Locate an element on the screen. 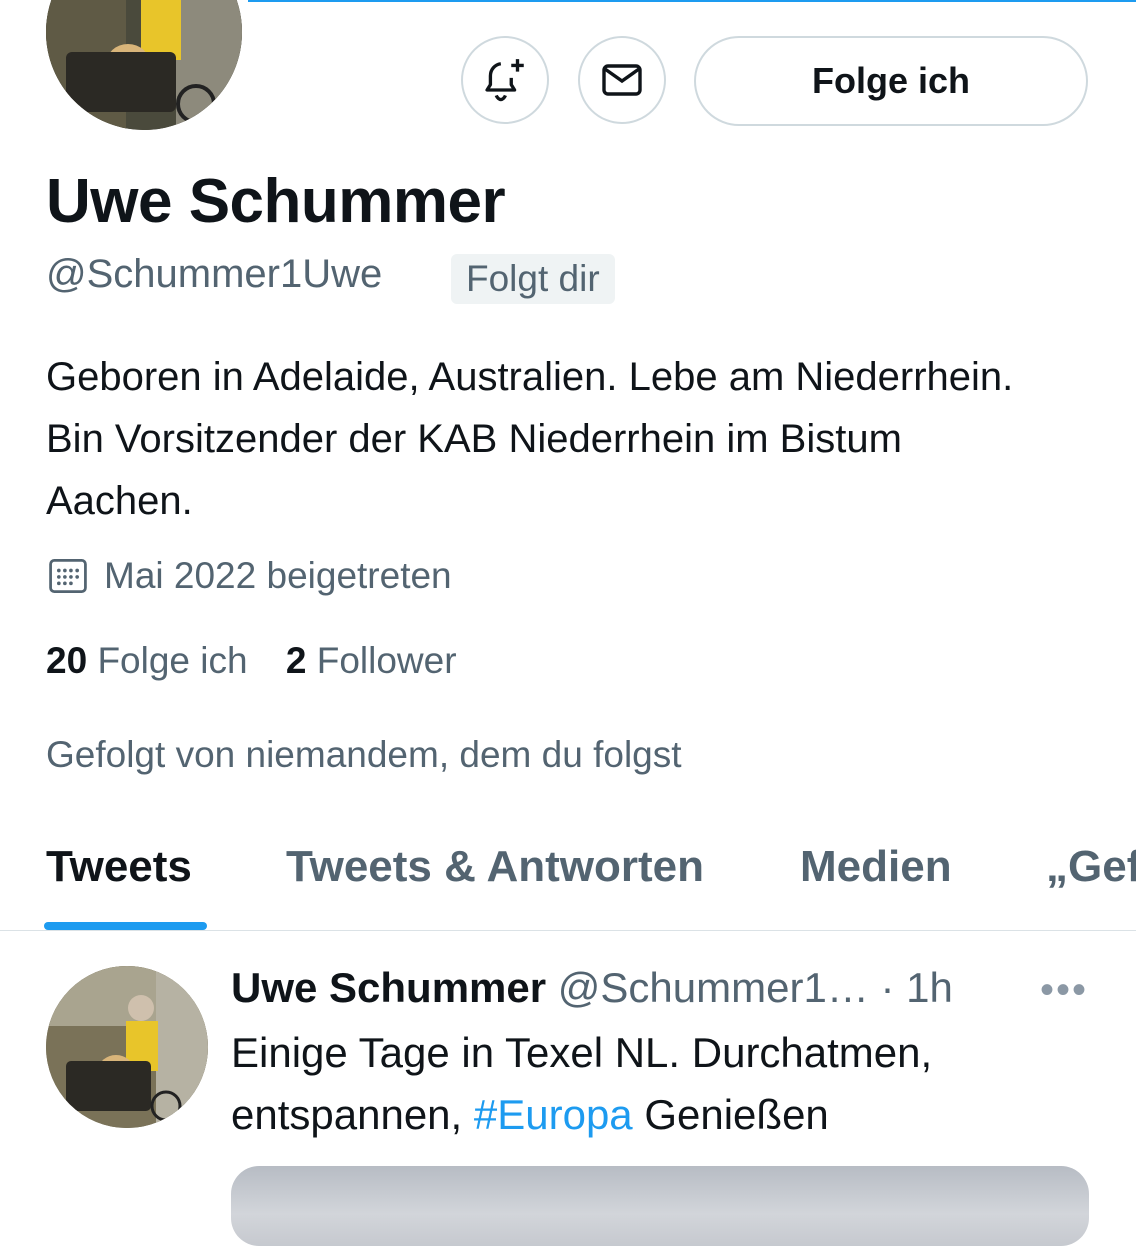 The height and width of the screenshot is (1246, 1136). tweet-author-name: Uwe Schummer is located at coordinates (388, 987).